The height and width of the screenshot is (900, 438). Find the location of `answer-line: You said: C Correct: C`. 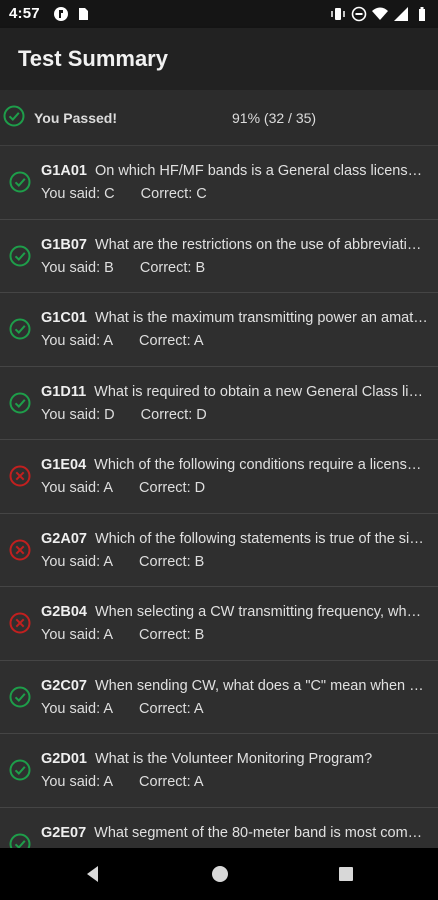

answer-line: You said: C Correct: C is located at coordinates (124, 194).